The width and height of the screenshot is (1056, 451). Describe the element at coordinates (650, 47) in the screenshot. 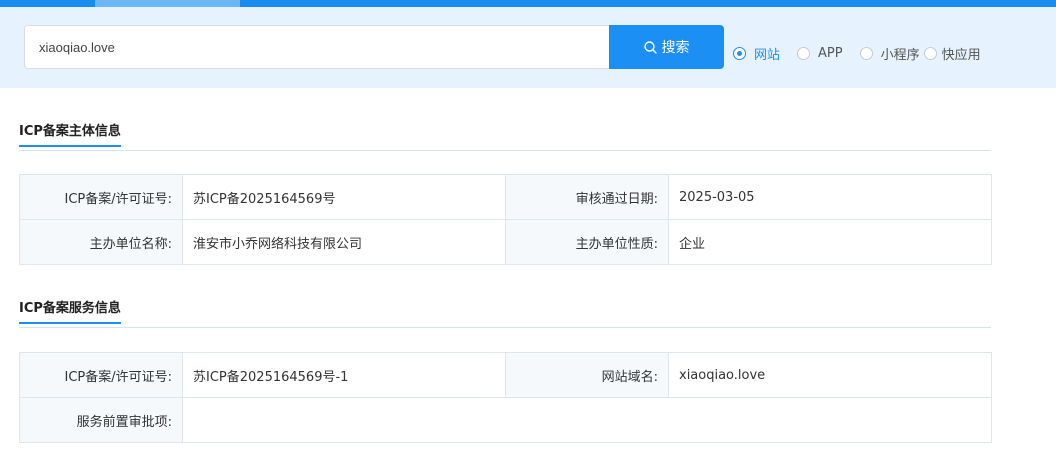

I see `search-icon` at that location.